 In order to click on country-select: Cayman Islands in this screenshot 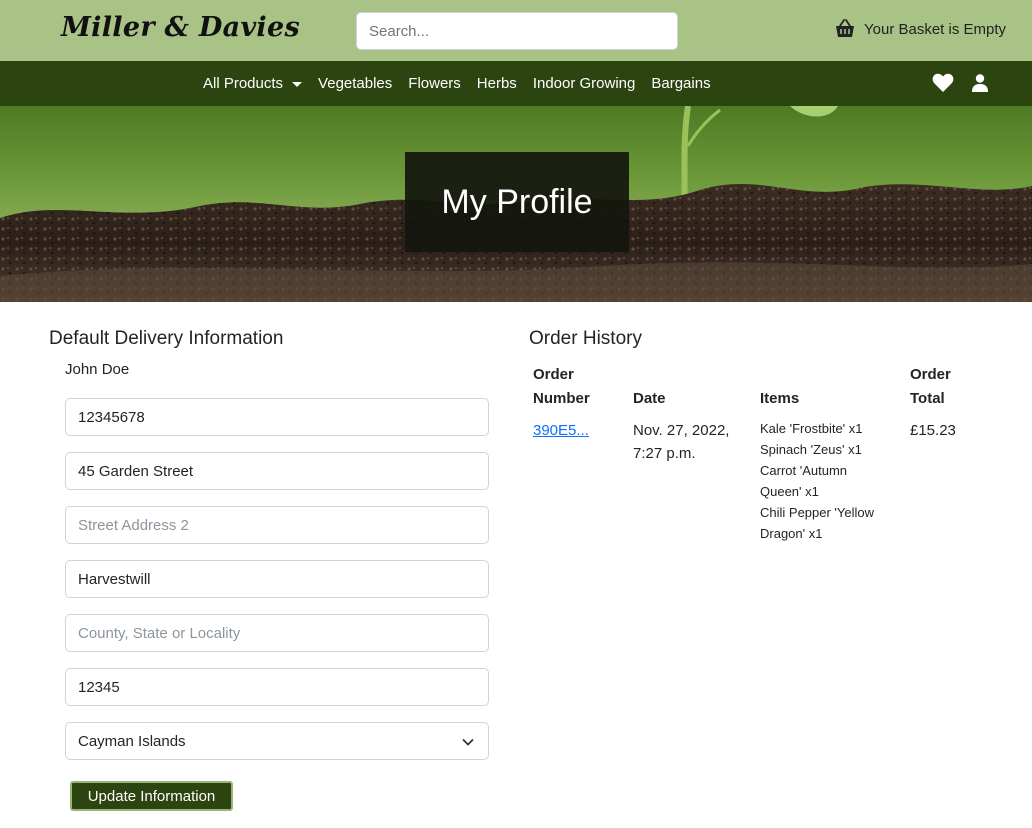, I will do `click(277, 741)`.